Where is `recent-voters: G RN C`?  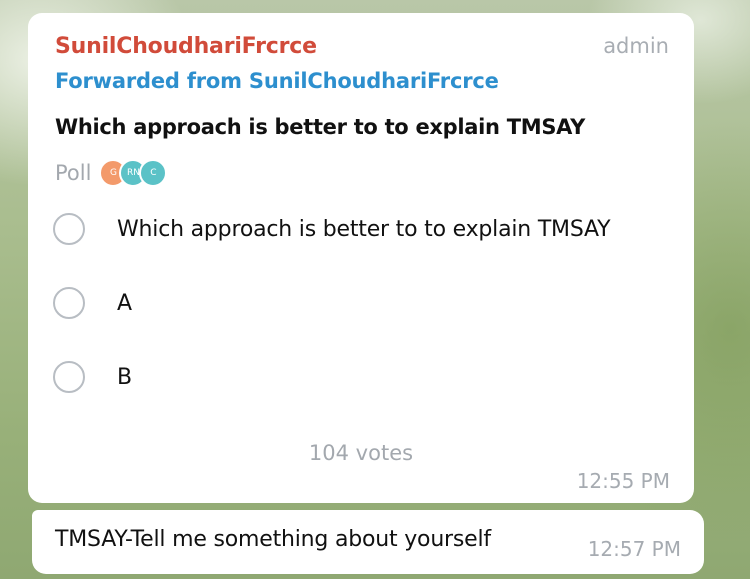
recent-voters: G RN C is located at coordinates (133, 173).